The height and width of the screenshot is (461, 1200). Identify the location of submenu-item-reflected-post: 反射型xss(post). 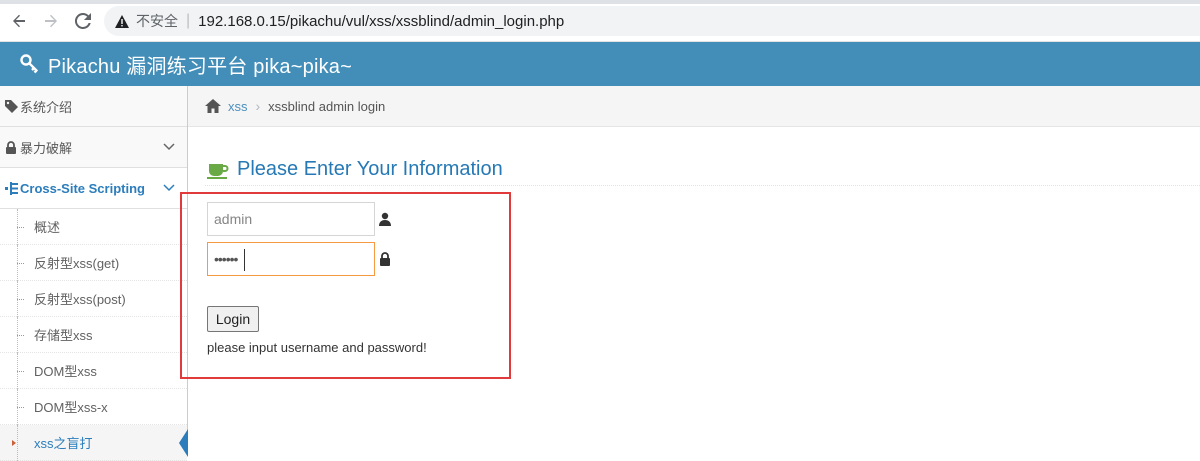
(93, 299).